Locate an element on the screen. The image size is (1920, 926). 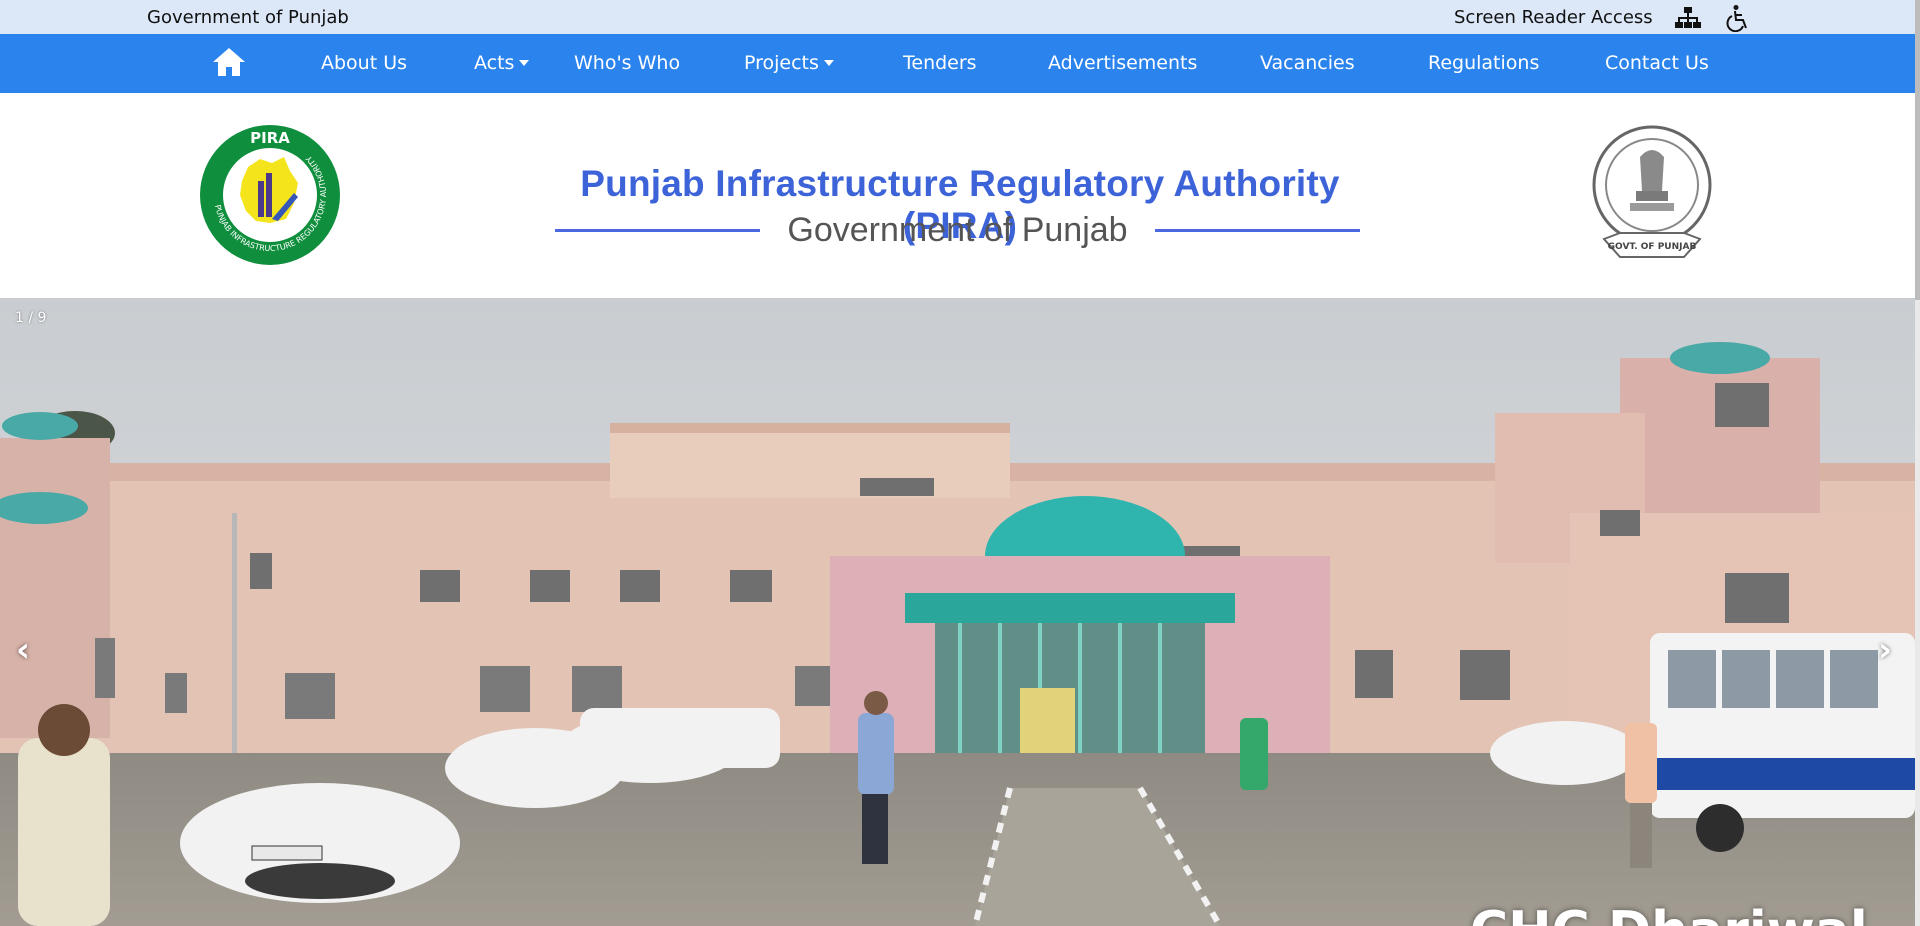
nav-label: Vacancies is located at coordinates (1307, 63).